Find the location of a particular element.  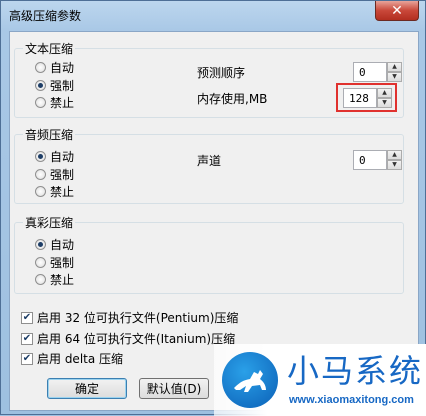

text-auto-radio: 自动 is located at coordinates (54, 67).